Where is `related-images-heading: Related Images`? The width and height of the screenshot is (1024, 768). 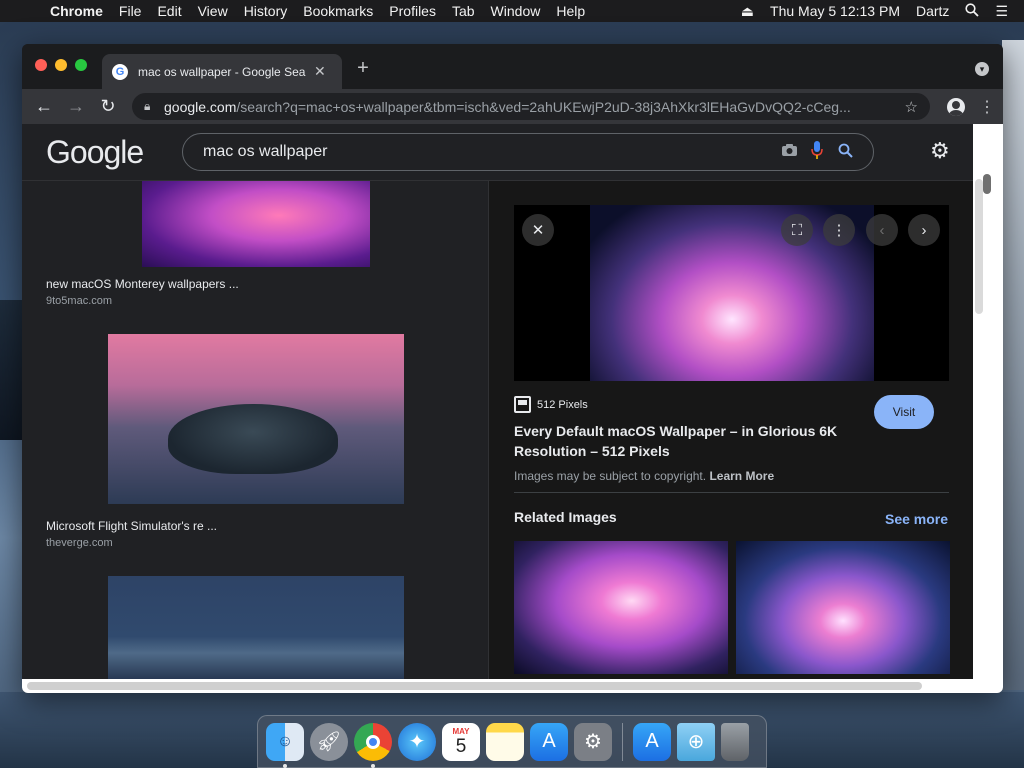 related-images-heading: Related Images is located at coordinates (565, 517).